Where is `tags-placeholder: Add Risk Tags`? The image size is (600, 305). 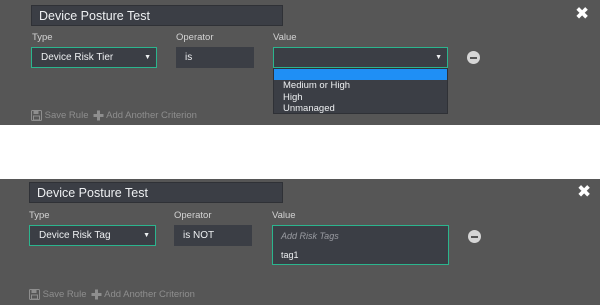
tags-placeholder: Add Risk Tags is located at coordinates (310, 236).